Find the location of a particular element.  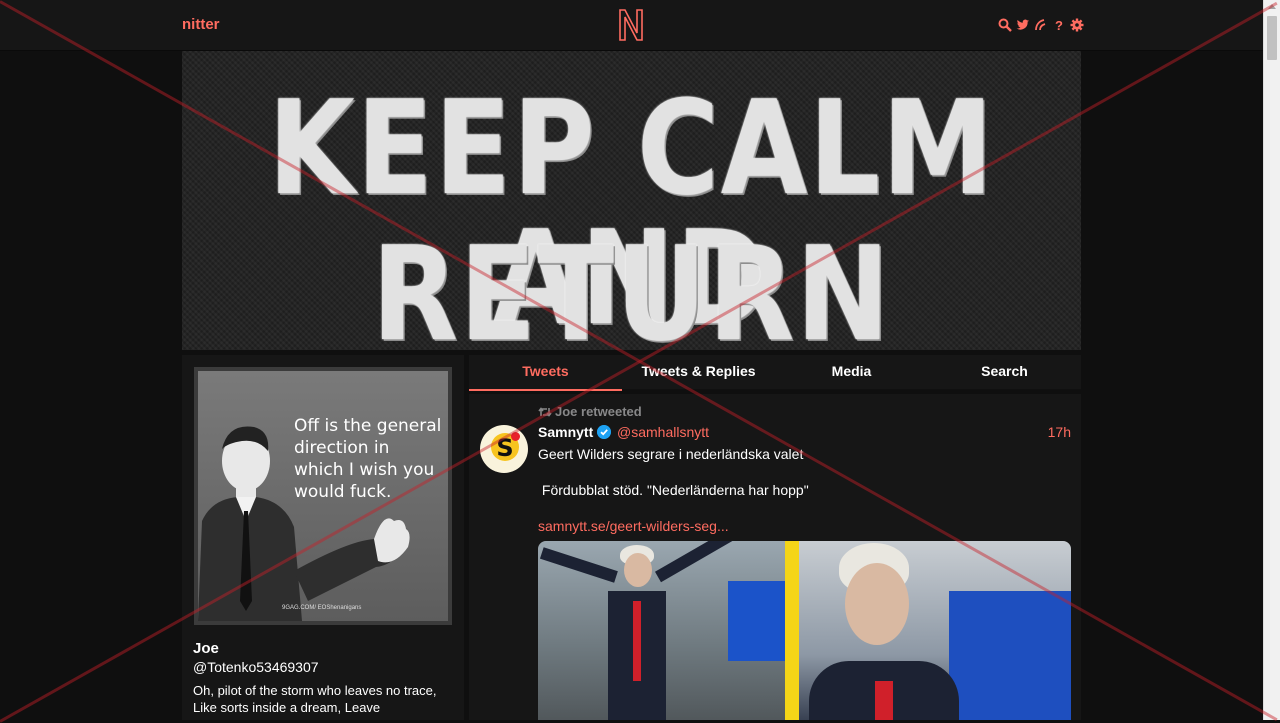

timeline-tabs: Tweets Tweets & Replies Media Search is located at coordinates (775, 373).